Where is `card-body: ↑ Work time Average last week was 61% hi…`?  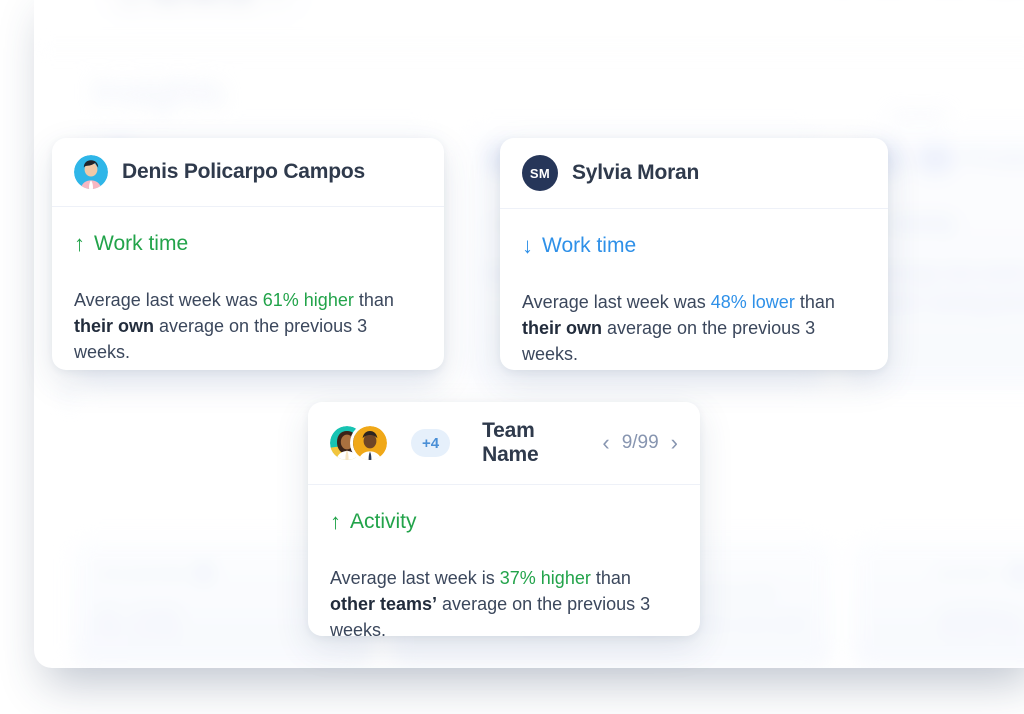 card-body: ↑ Work time Average last week was 61% hi… is located at coordinates (248, 301).